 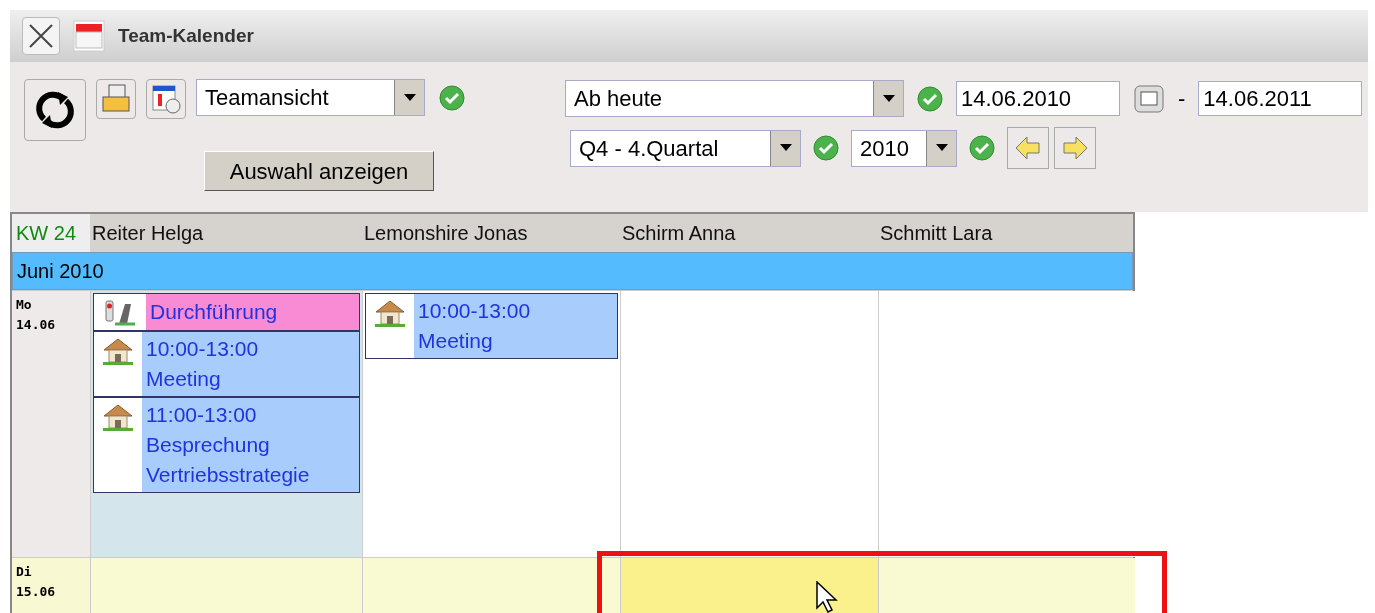 I want to click on person-column-header: Schirm Anna, so click(x=679, y=233).